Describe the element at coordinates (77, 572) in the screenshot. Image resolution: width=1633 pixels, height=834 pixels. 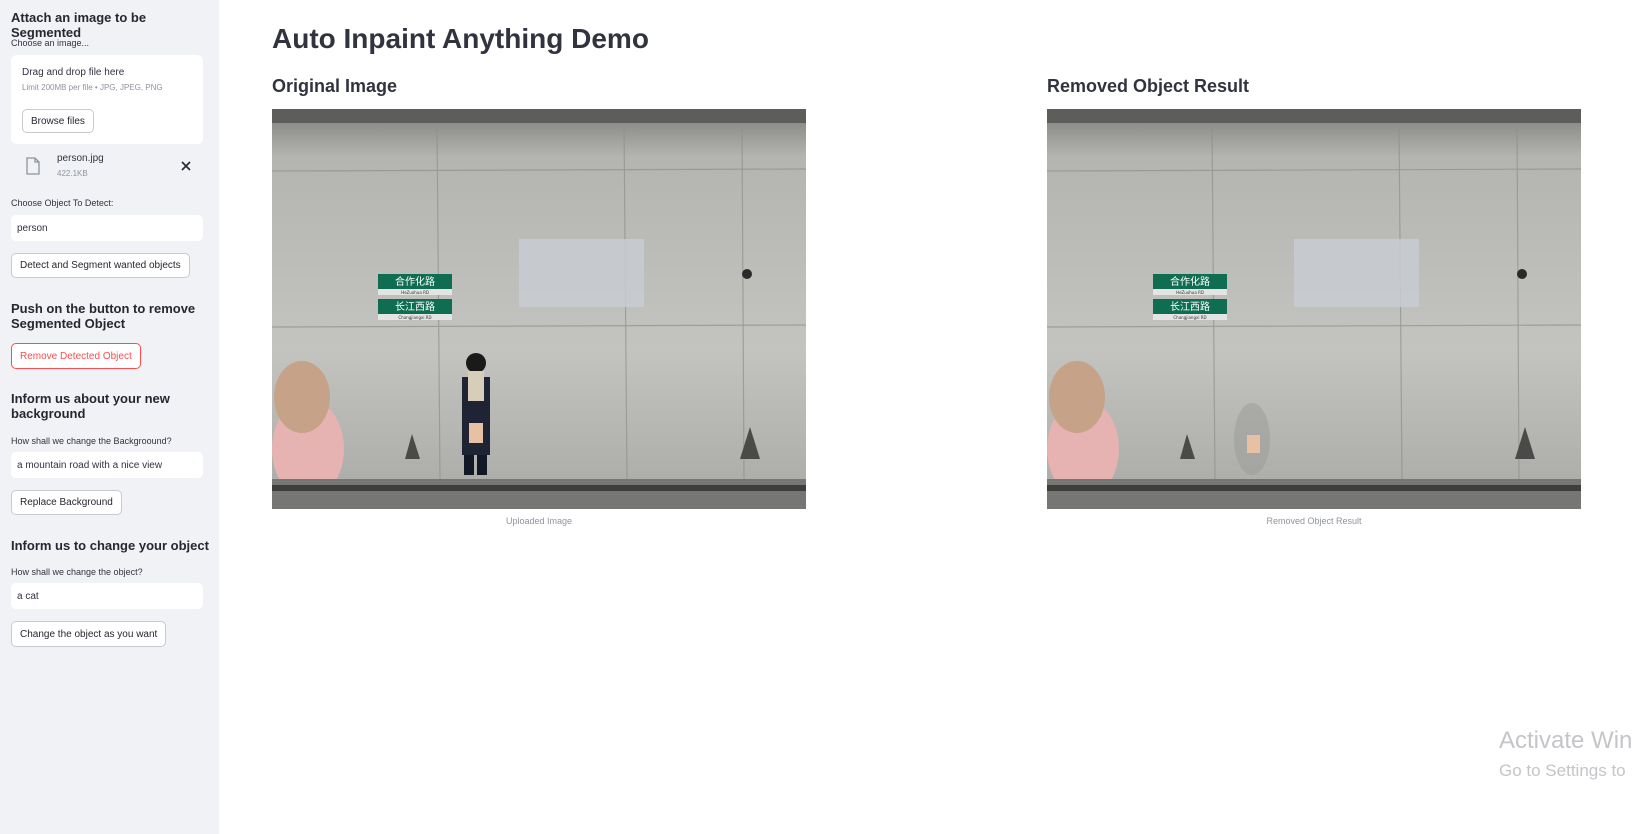
I see `object-label: How shall we change the object?` at that location.